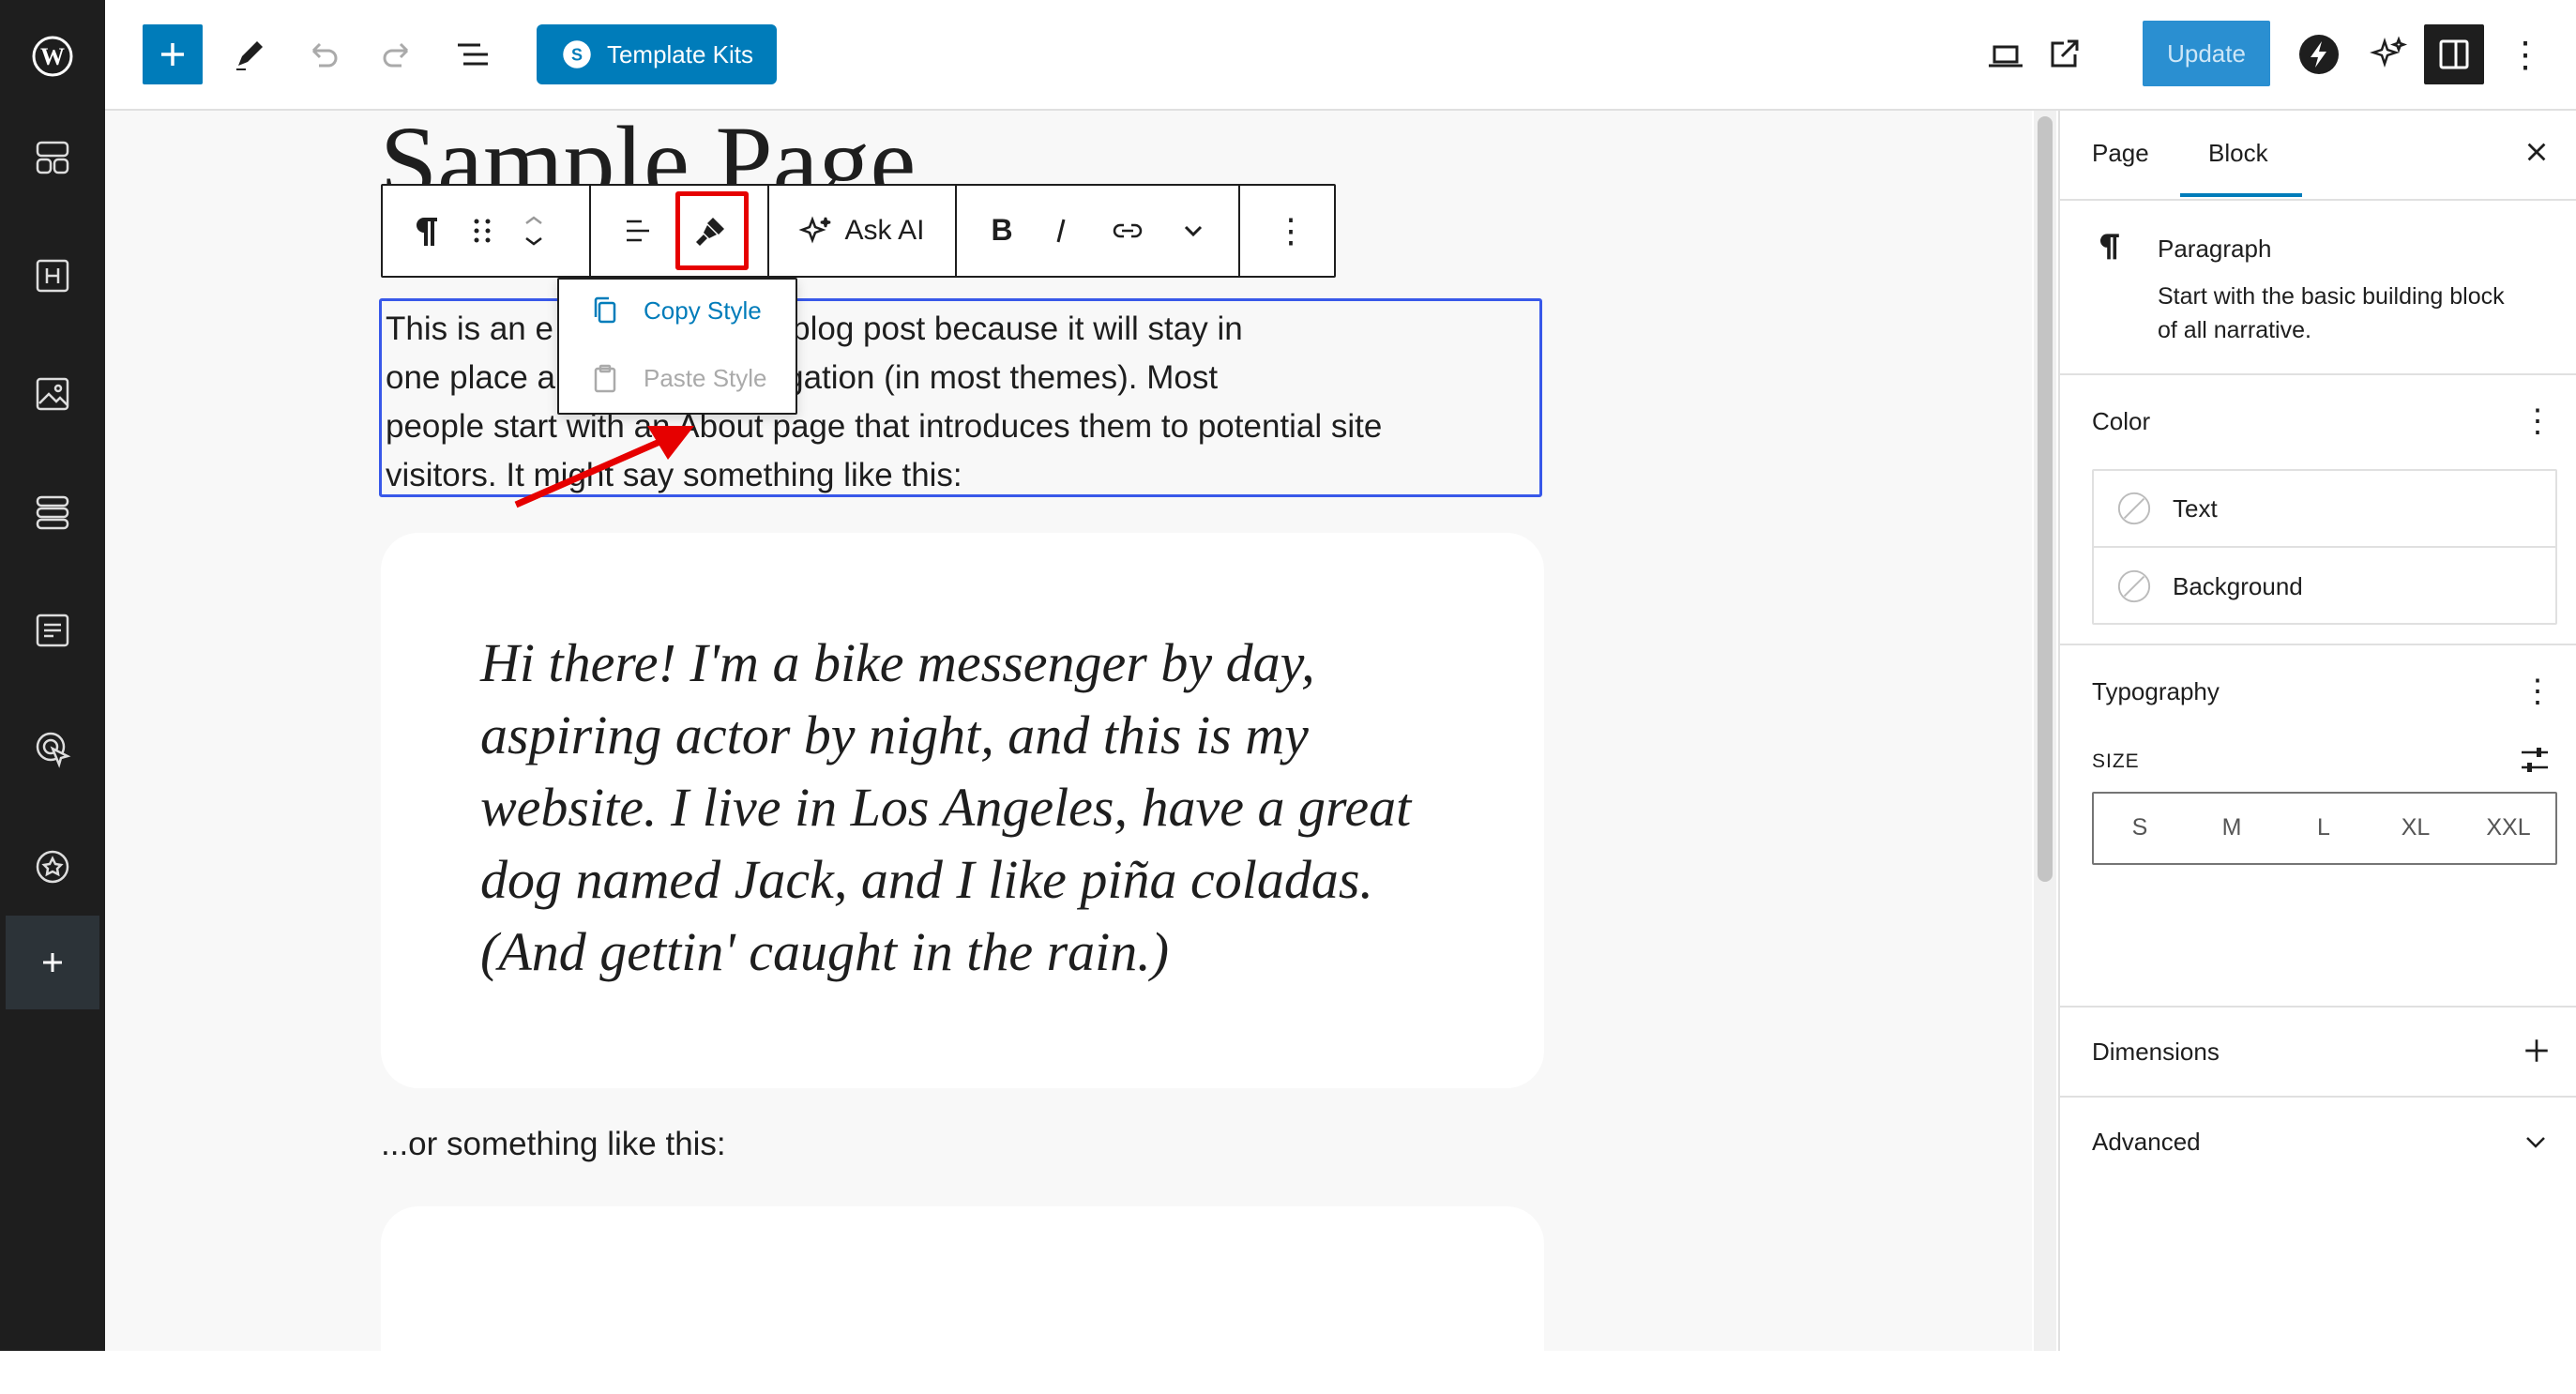 Image resolution: width=2576 pixels, height=1394 pixels. Describe the element at coordinates (2195, 508) in the screenshot. I see `text-color-label: Text` at that location.